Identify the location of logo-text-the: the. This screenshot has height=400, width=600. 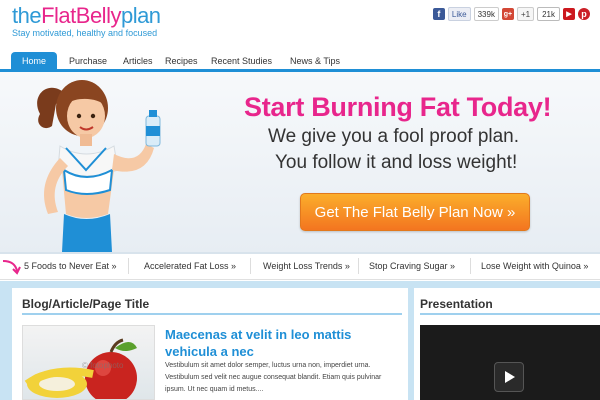
(27, 15).